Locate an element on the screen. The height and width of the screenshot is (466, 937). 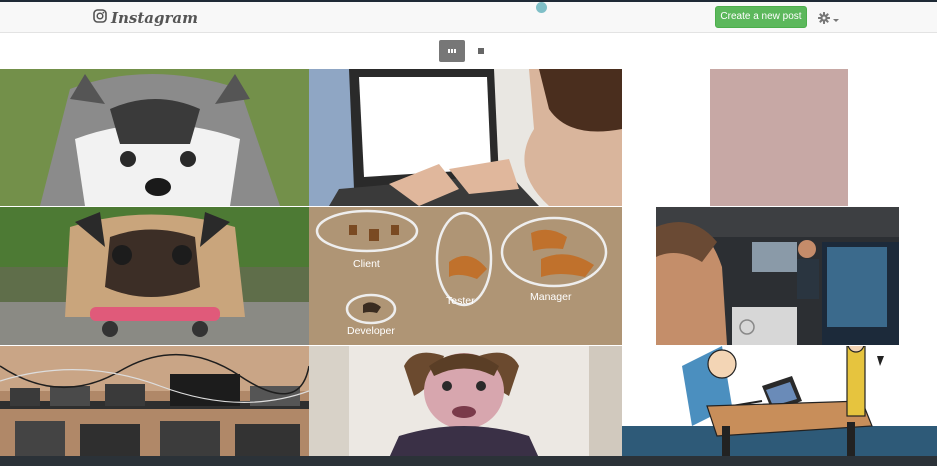
grid-view-button is located at coordinates (452, 51).